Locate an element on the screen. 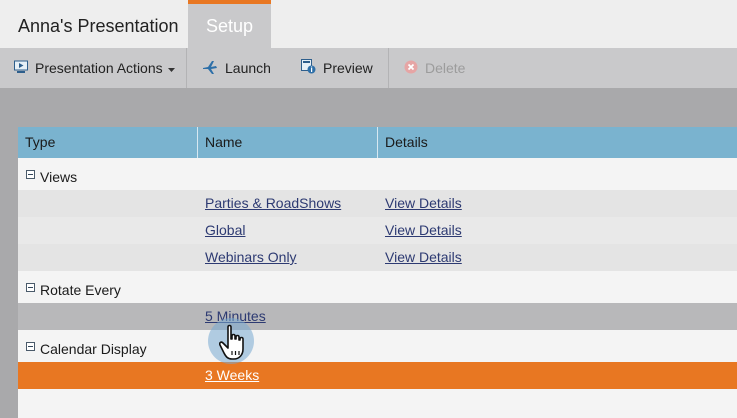 The width and height of the screenshot is (737, 418). column-header-type: Type is located at coordinates (40, 142).